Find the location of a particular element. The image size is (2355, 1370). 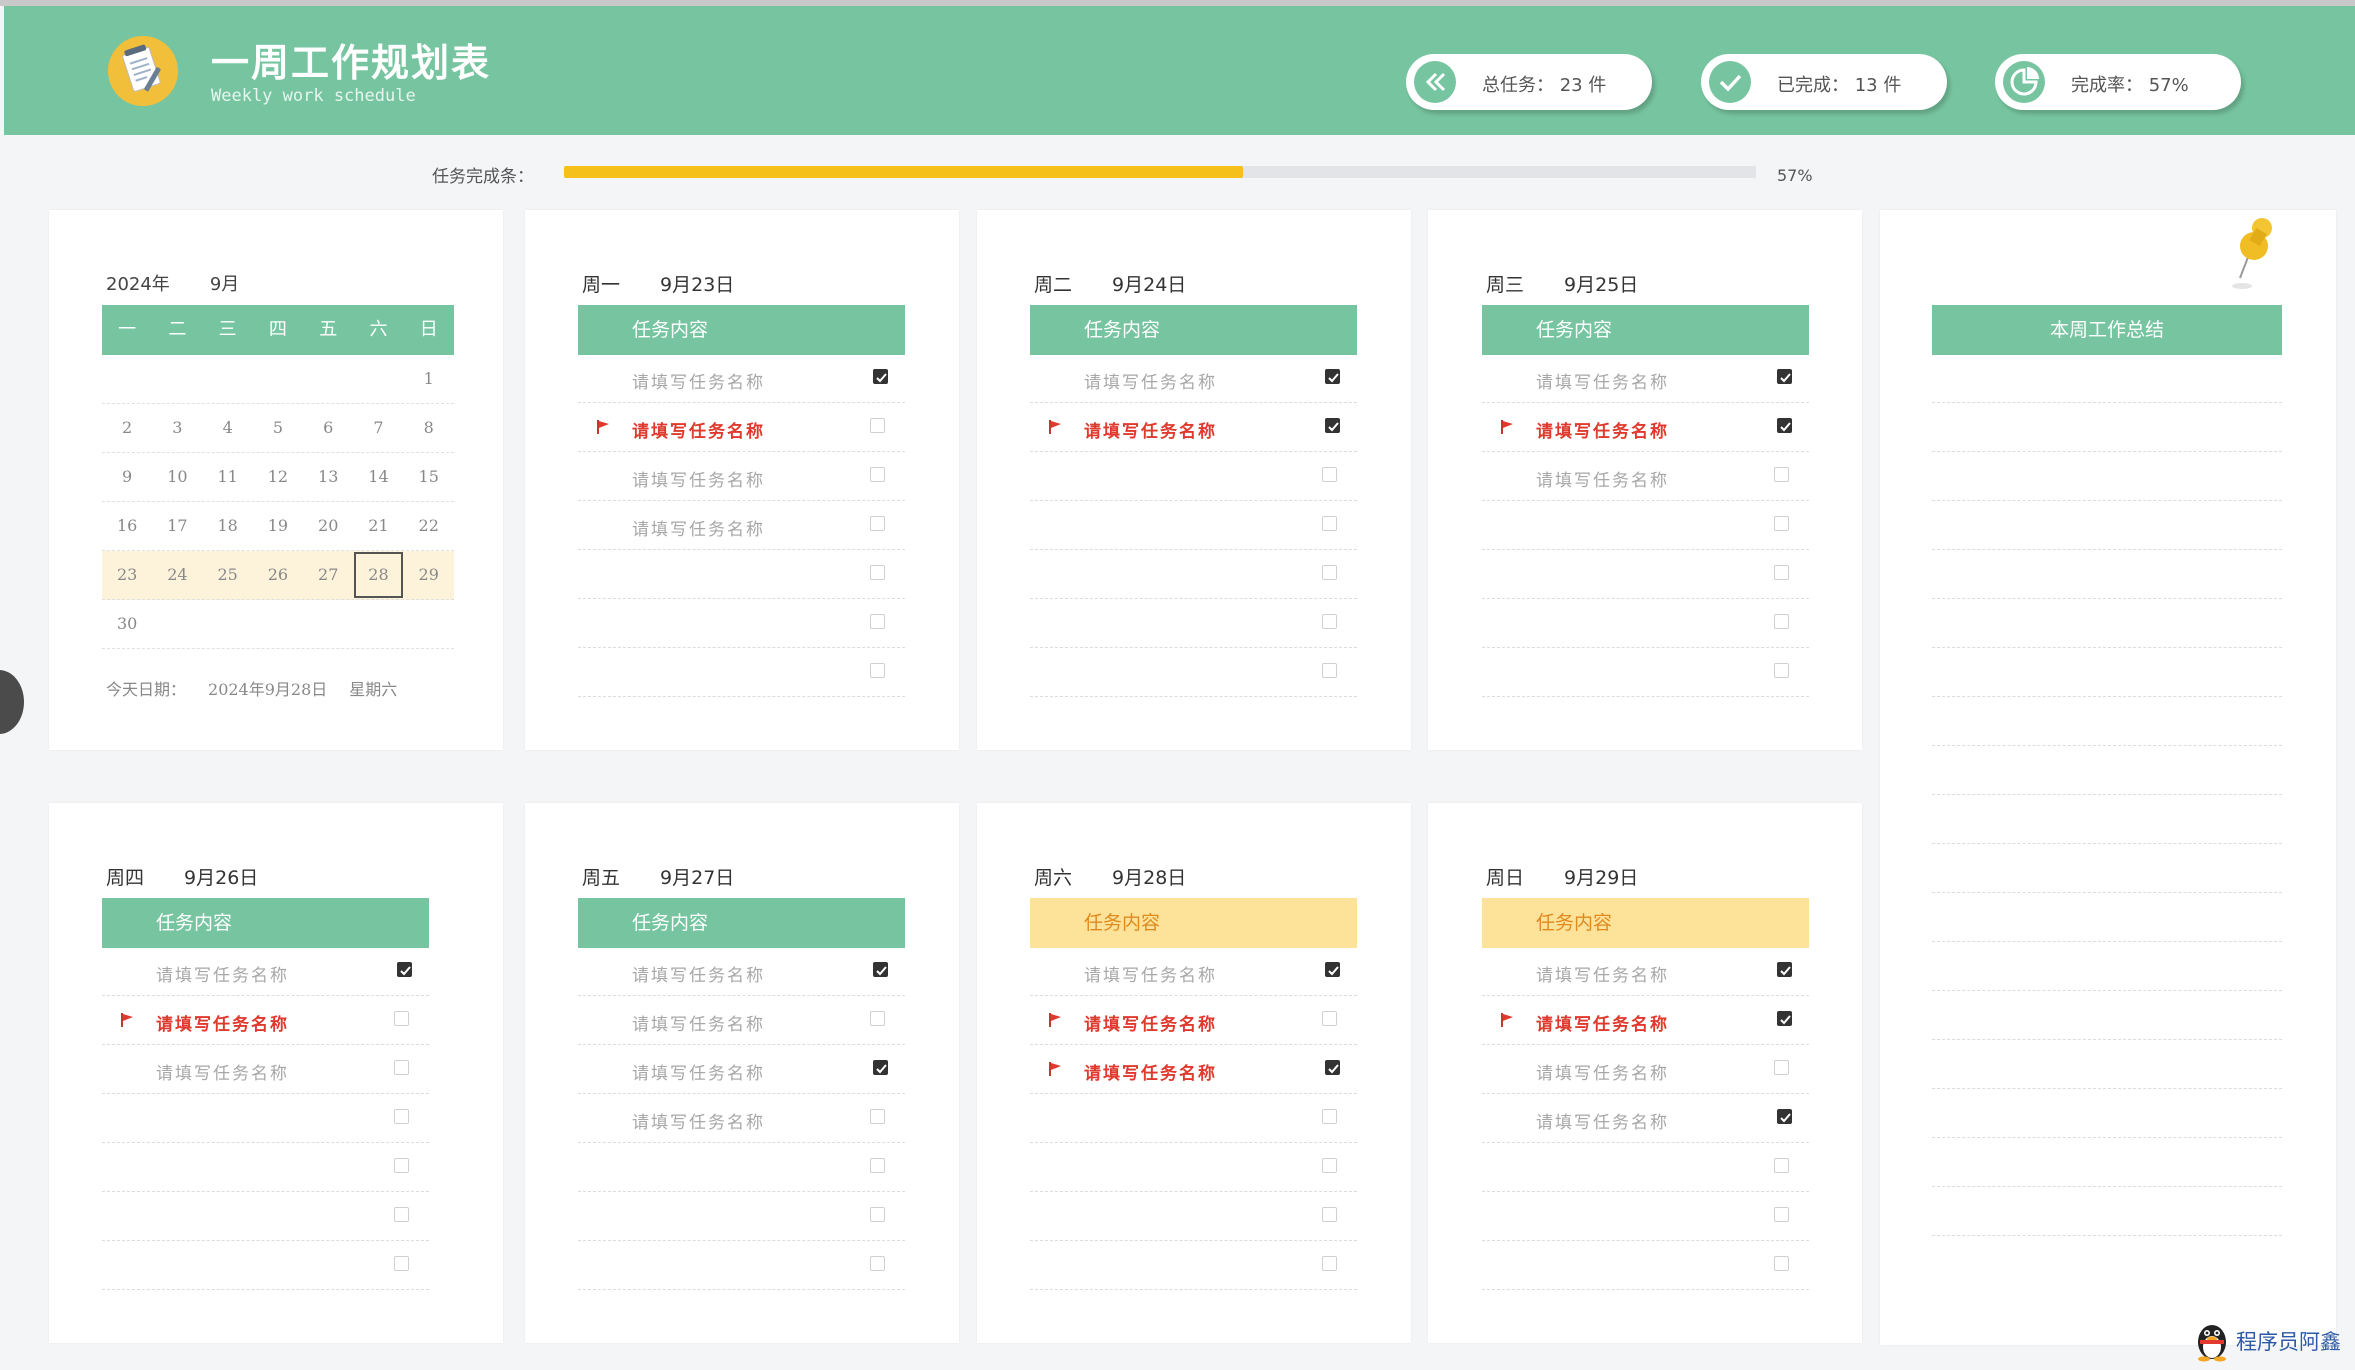

calendar-day: 10 is located at coordinates (177, 477).